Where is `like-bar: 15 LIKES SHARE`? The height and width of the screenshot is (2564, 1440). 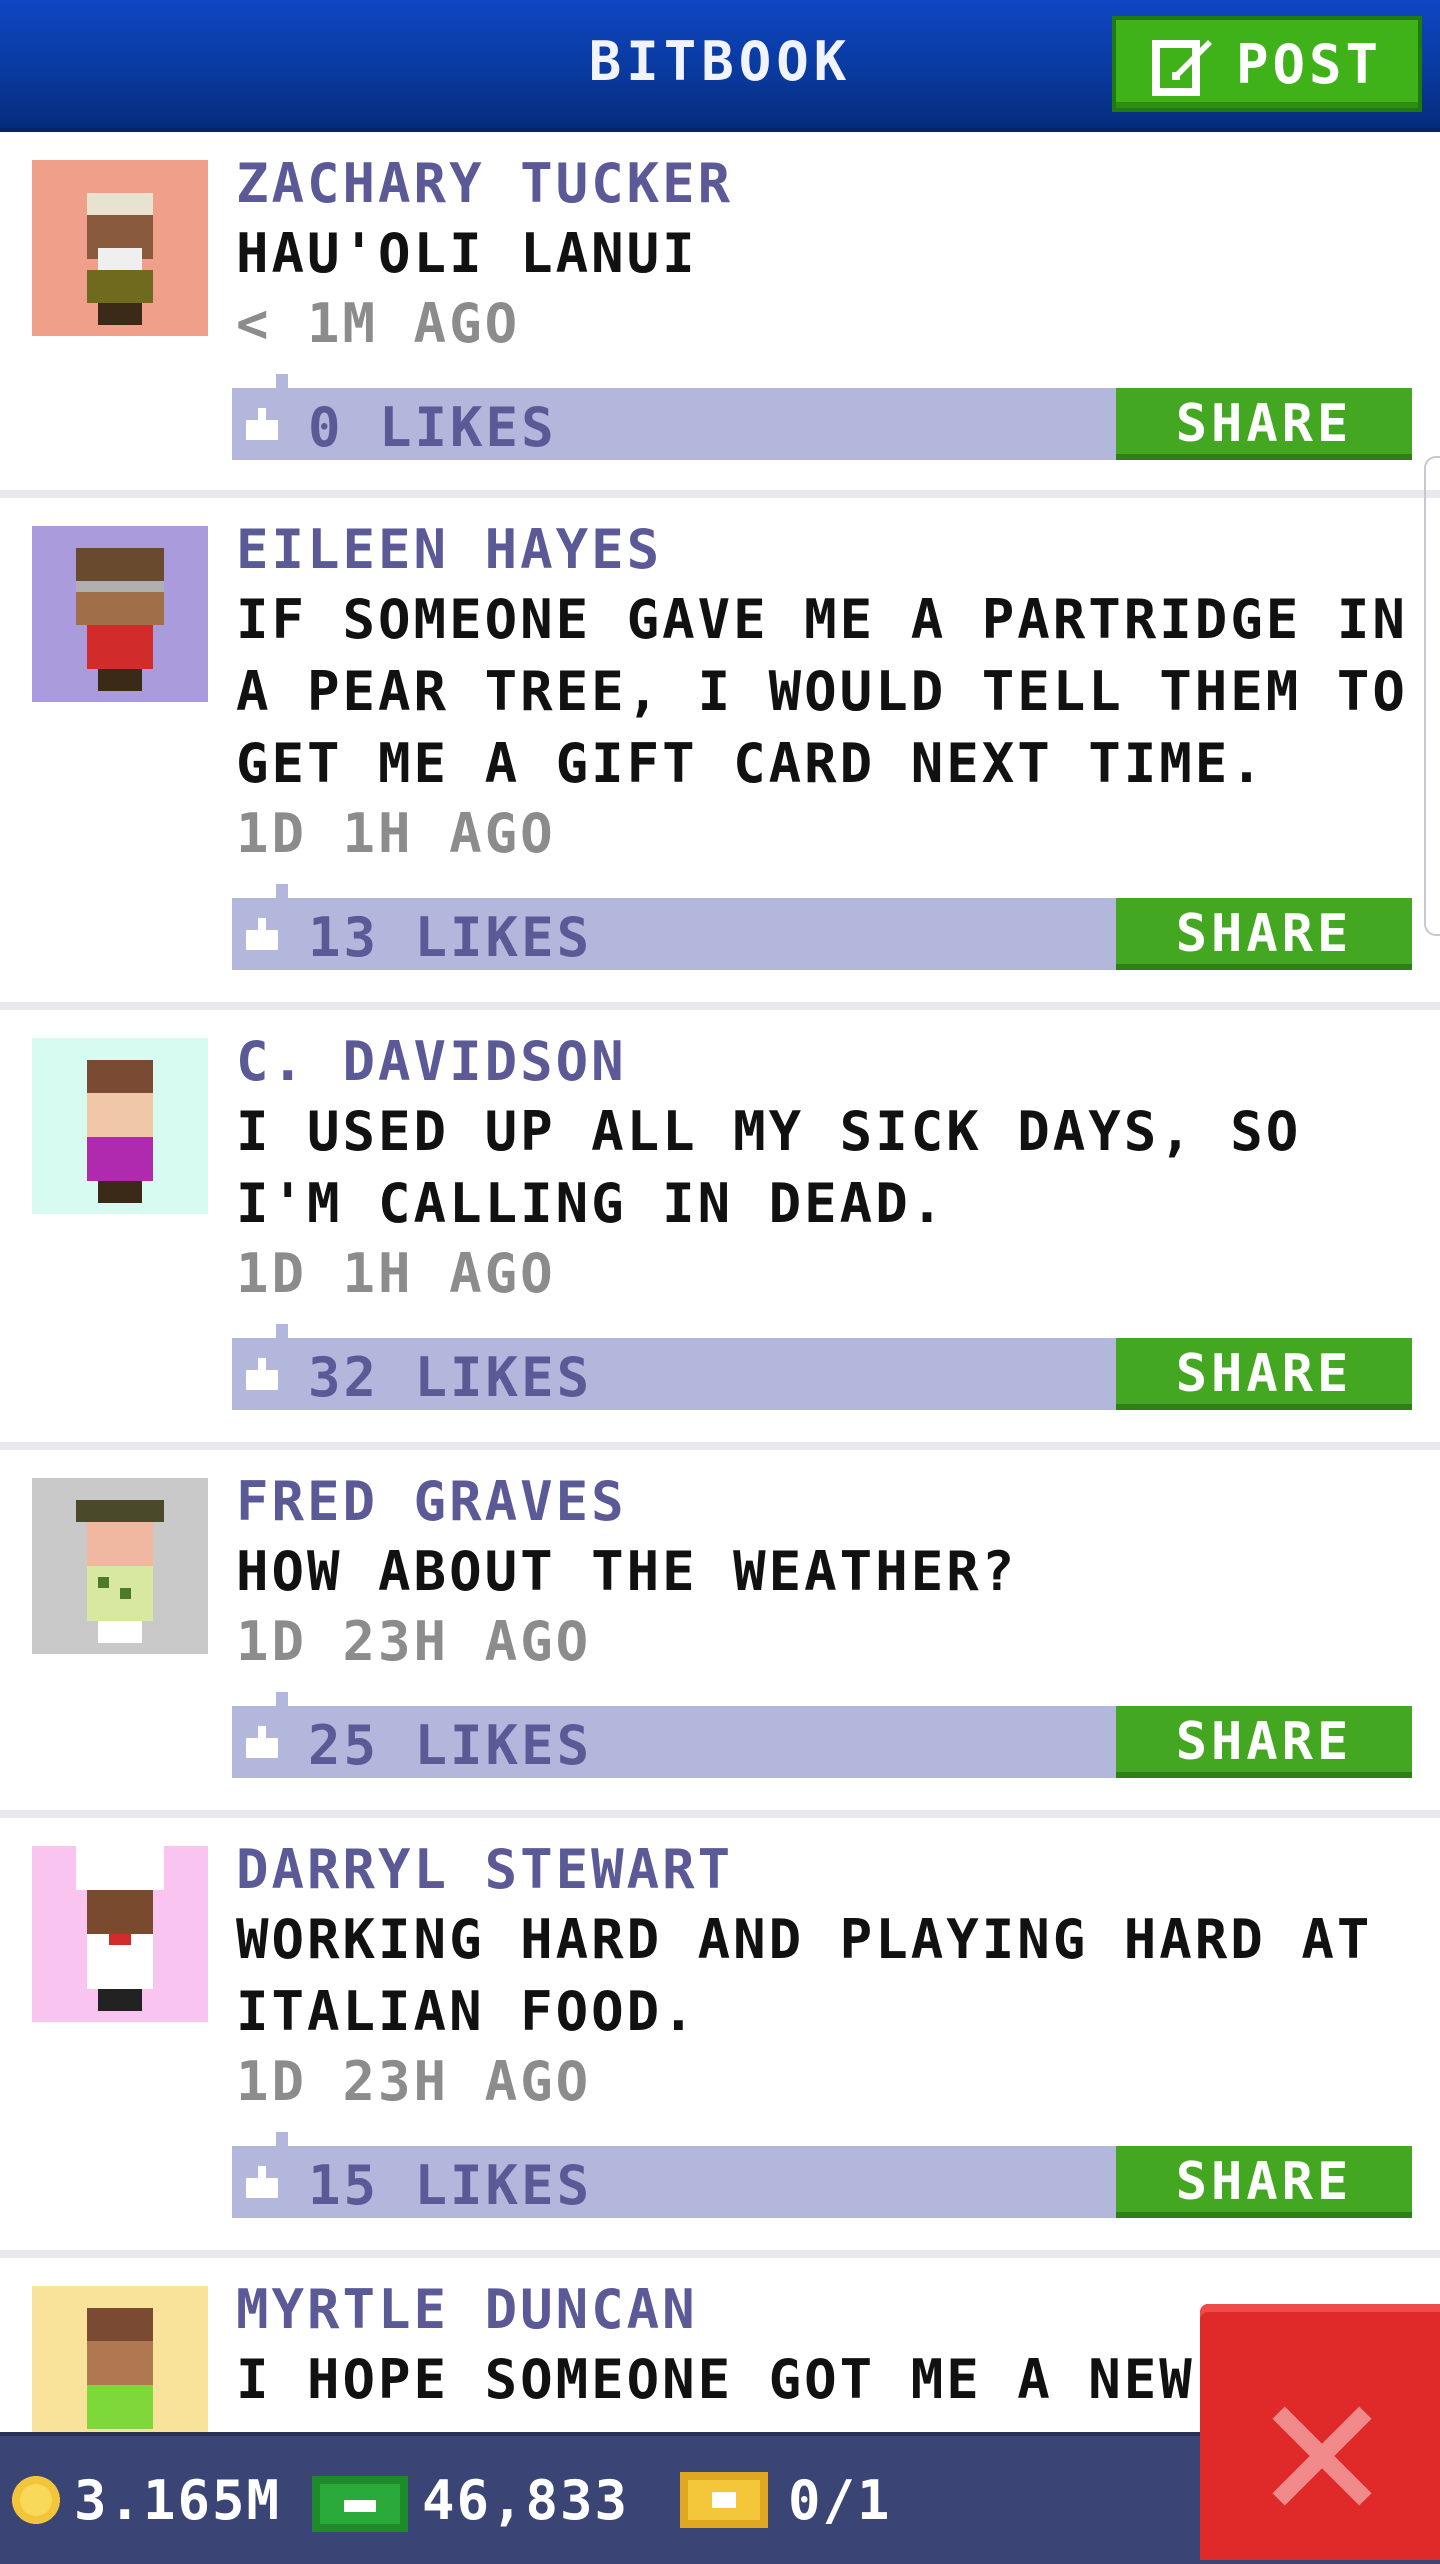
like-bar: 15 LIKES SHARE is located at coordinates (822, 2175).